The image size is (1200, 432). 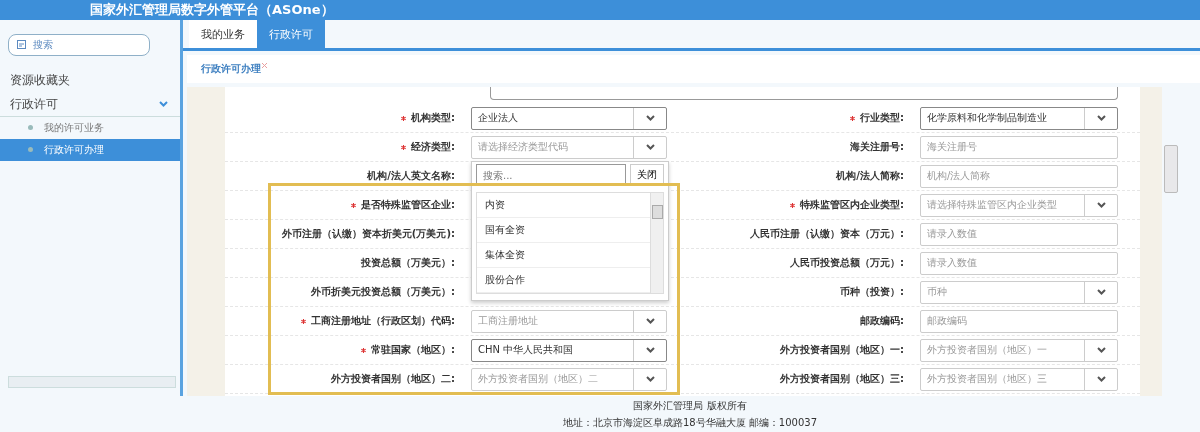 I want to click on select-field: 企业法人, so click(x=569, y=118).